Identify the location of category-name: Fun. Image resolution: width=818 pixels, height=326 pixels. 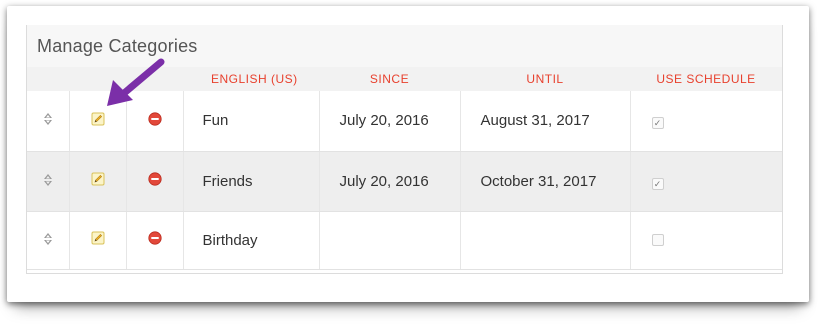
(251, 121).